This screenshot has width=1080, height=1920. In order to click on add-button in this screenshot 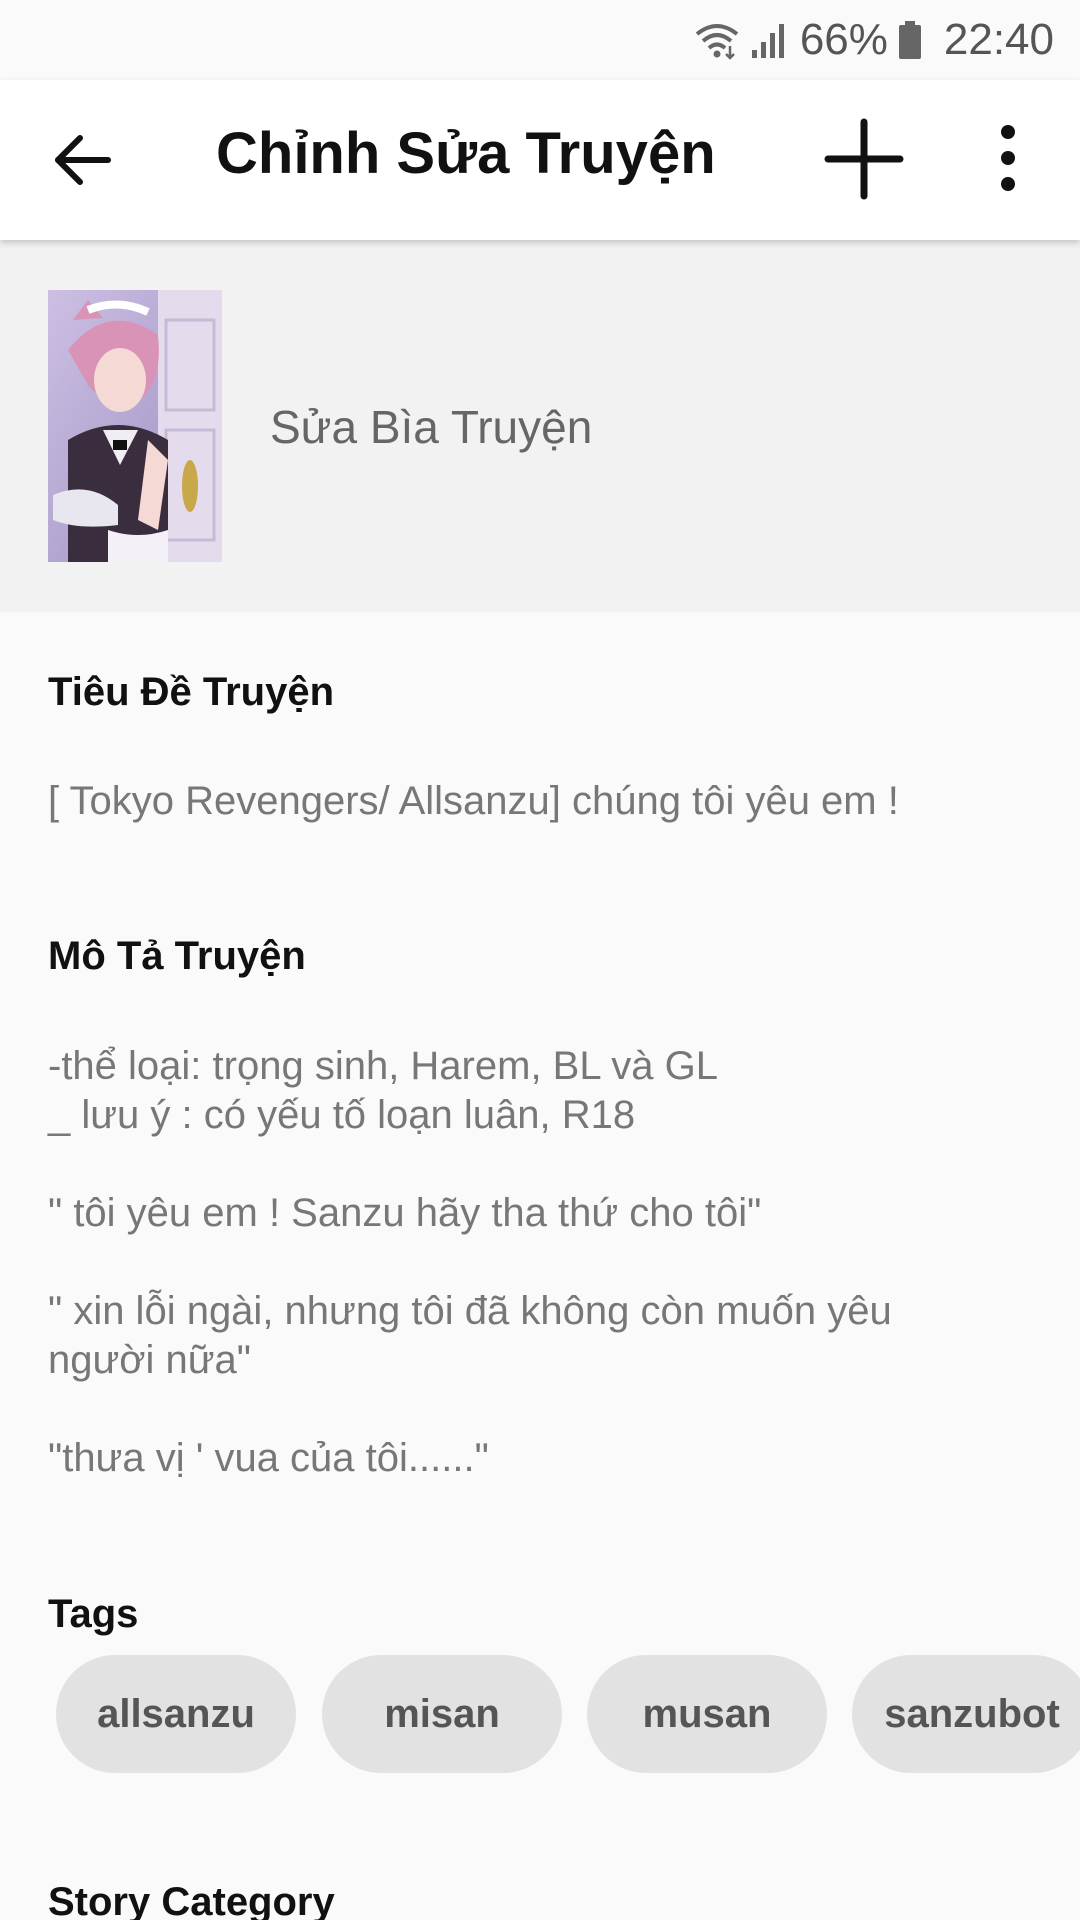, I will do `click(864, 159)`.